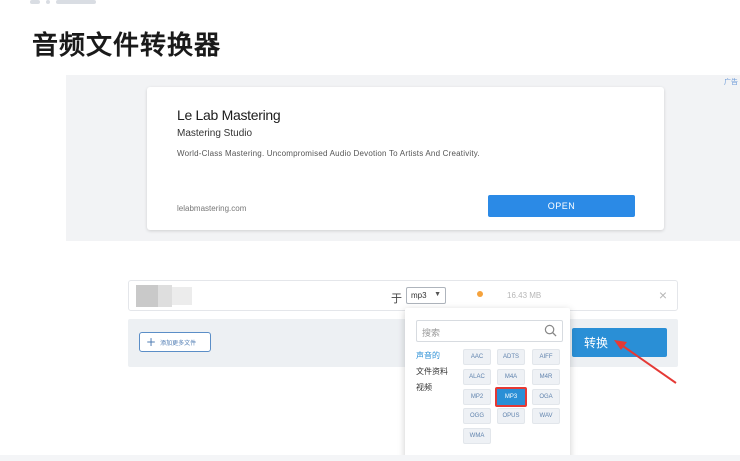  I want to click on format-option: M4A, so click(511, 377).